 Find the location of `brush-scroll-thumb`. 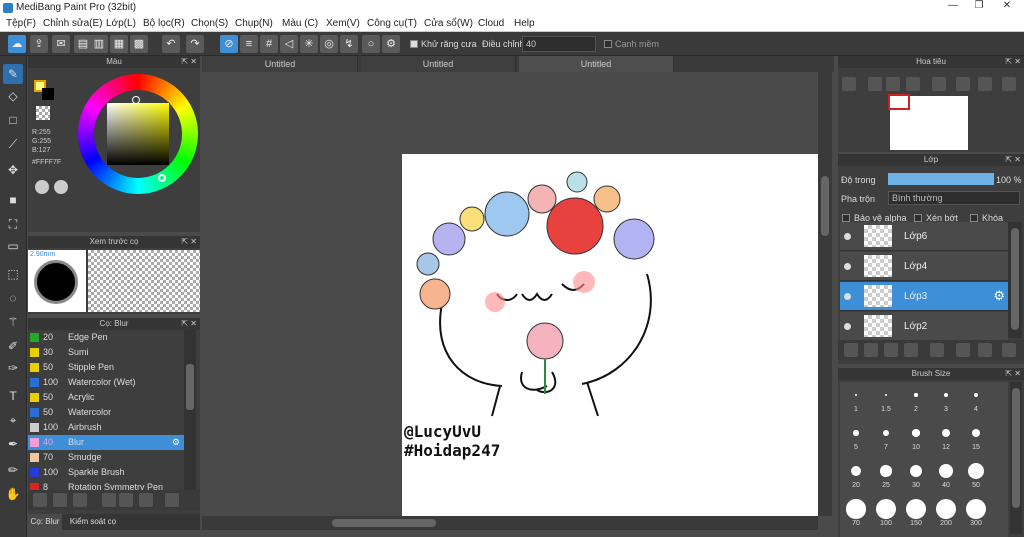

brush-scroll-thumb is located at coordinates (190, 387).